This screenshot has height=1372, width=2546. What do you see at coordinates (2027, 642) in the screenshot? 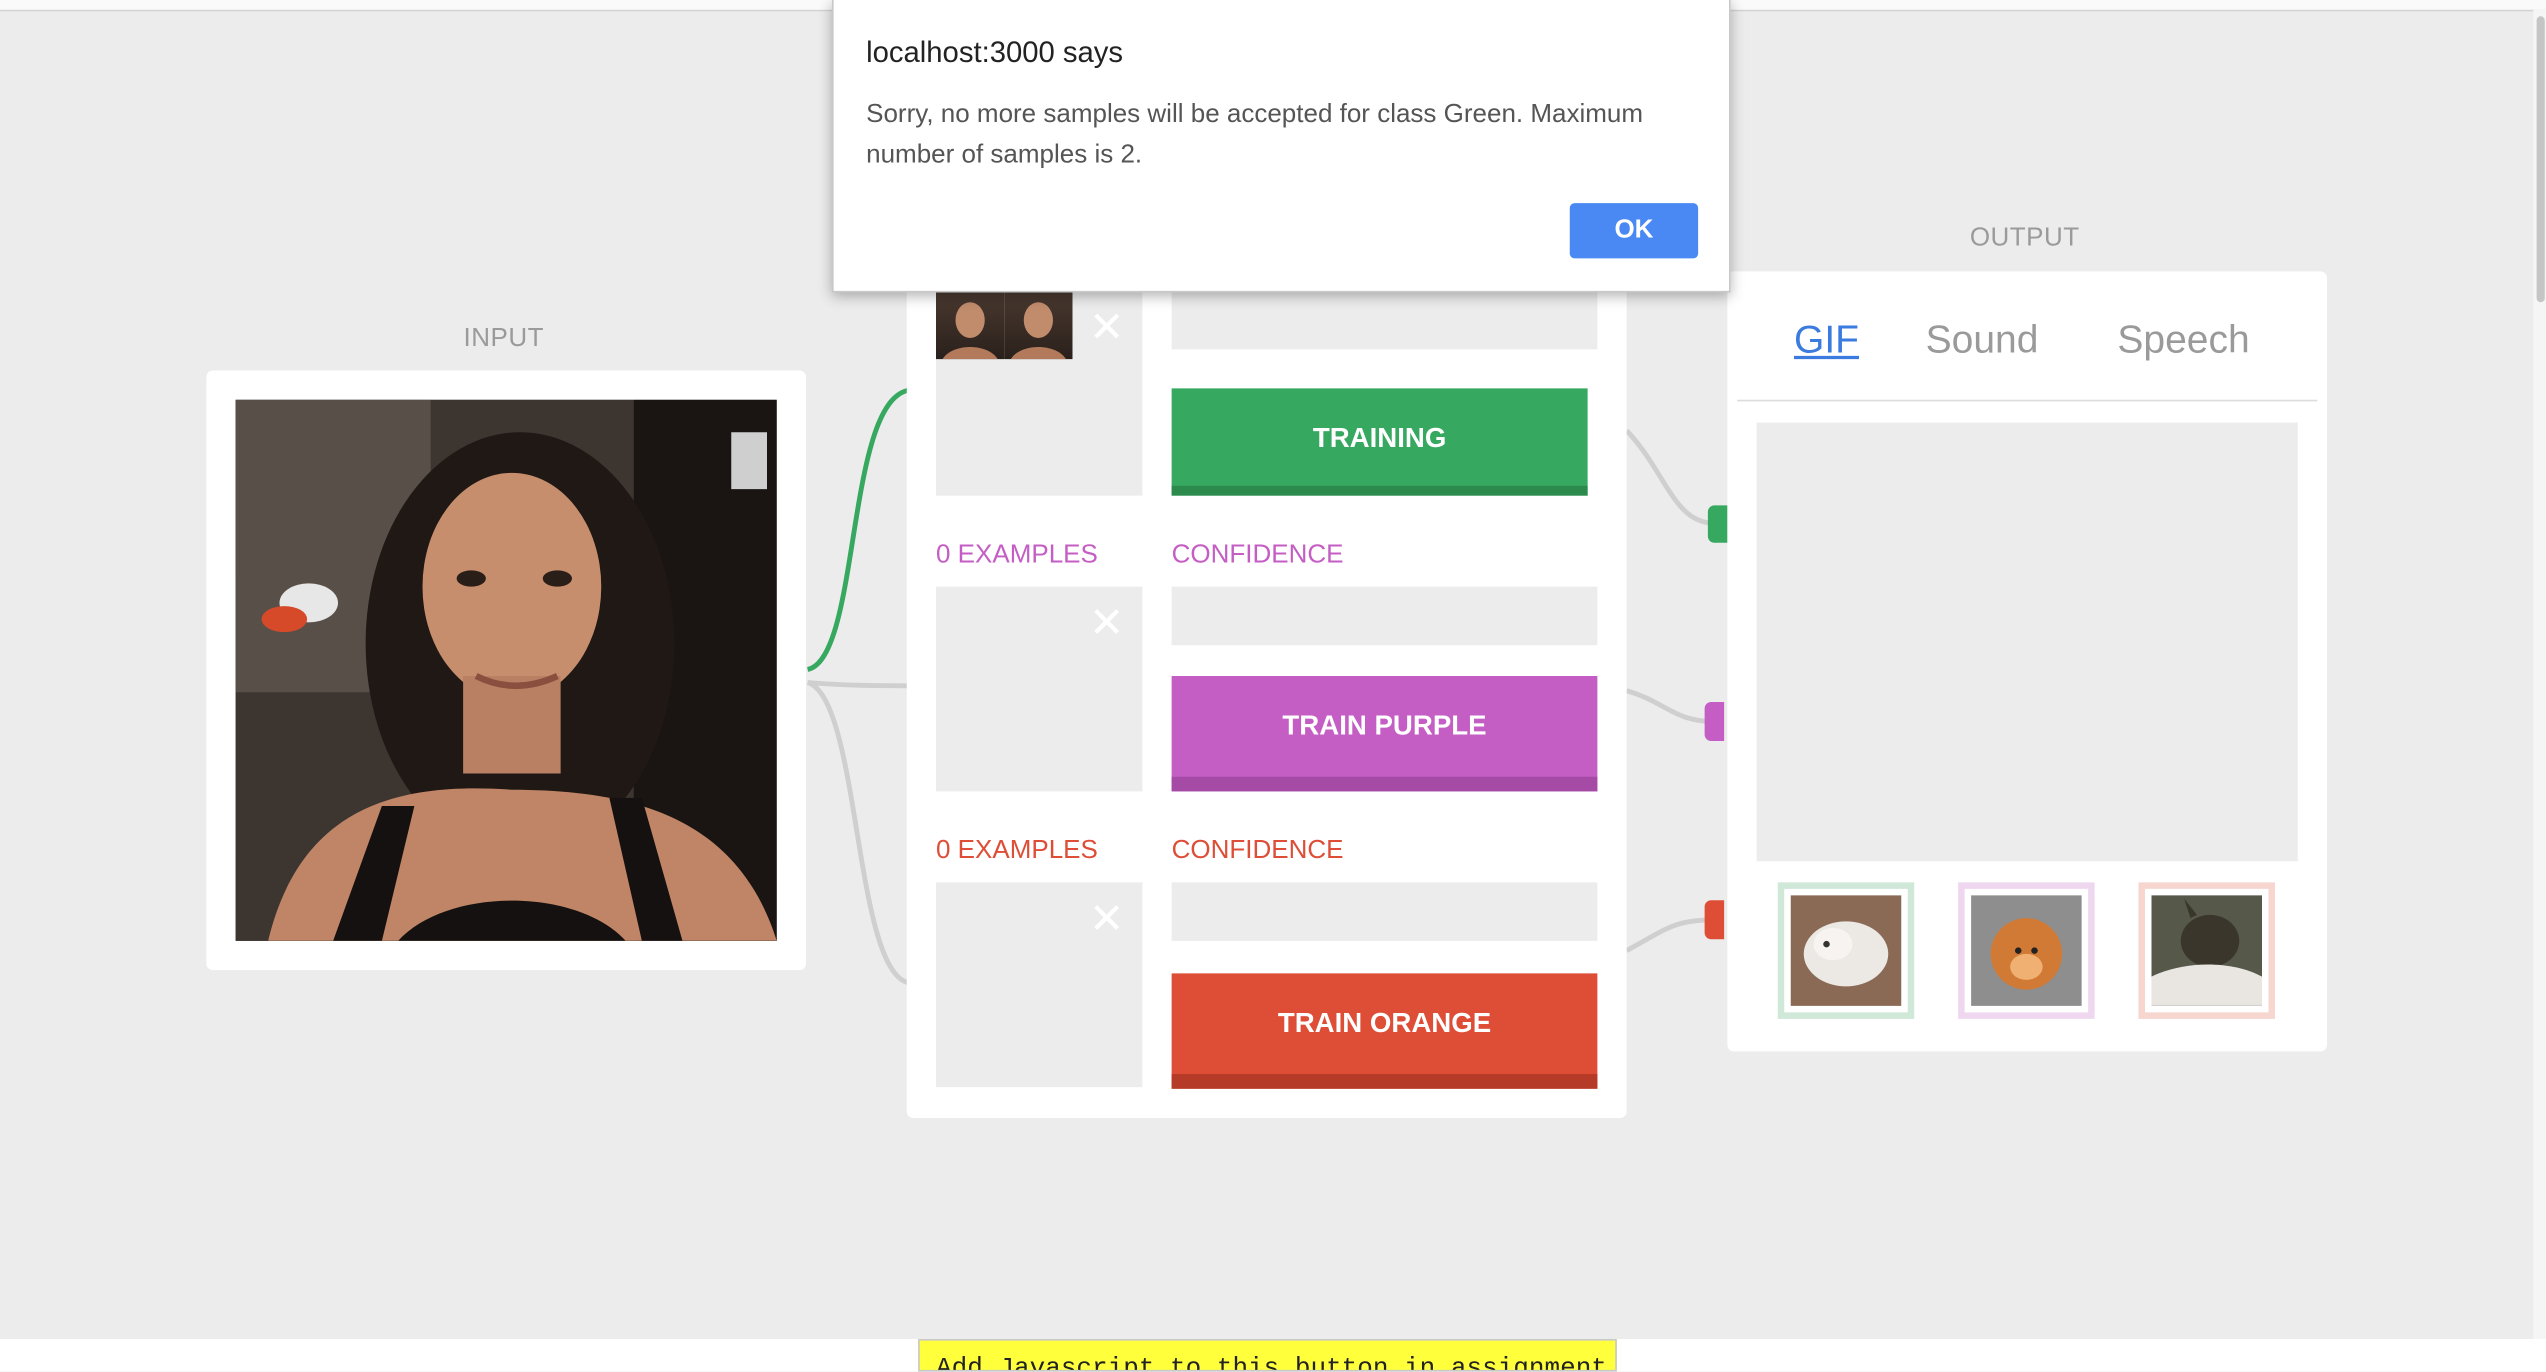
I see `gif-preview` at bounding box center [2027, 642].